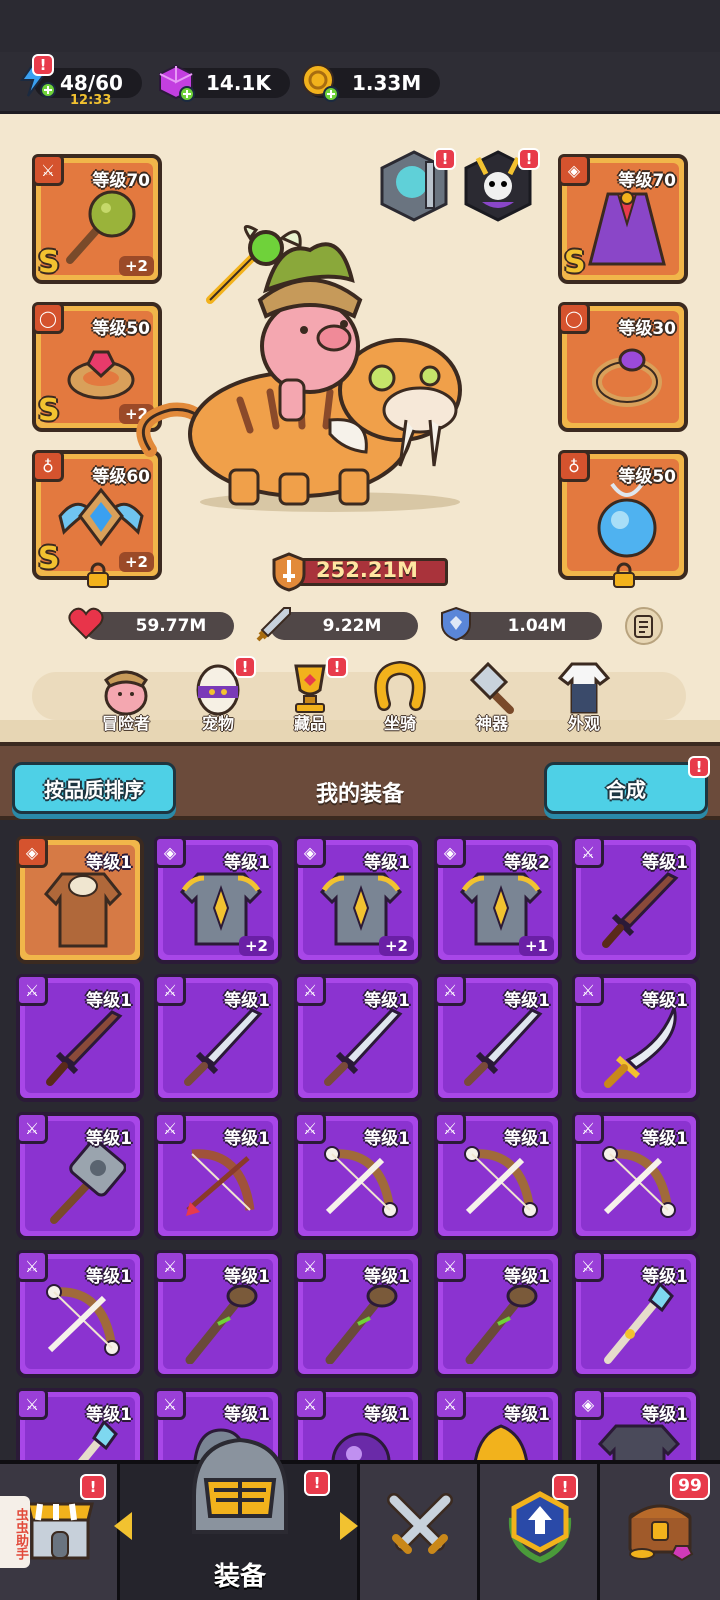 Image resolution: width=720 pixels, height=1600 pixels. Describe the element at coordinates (644, 626) in the screenshot. I see `details-list-icon` at that location.